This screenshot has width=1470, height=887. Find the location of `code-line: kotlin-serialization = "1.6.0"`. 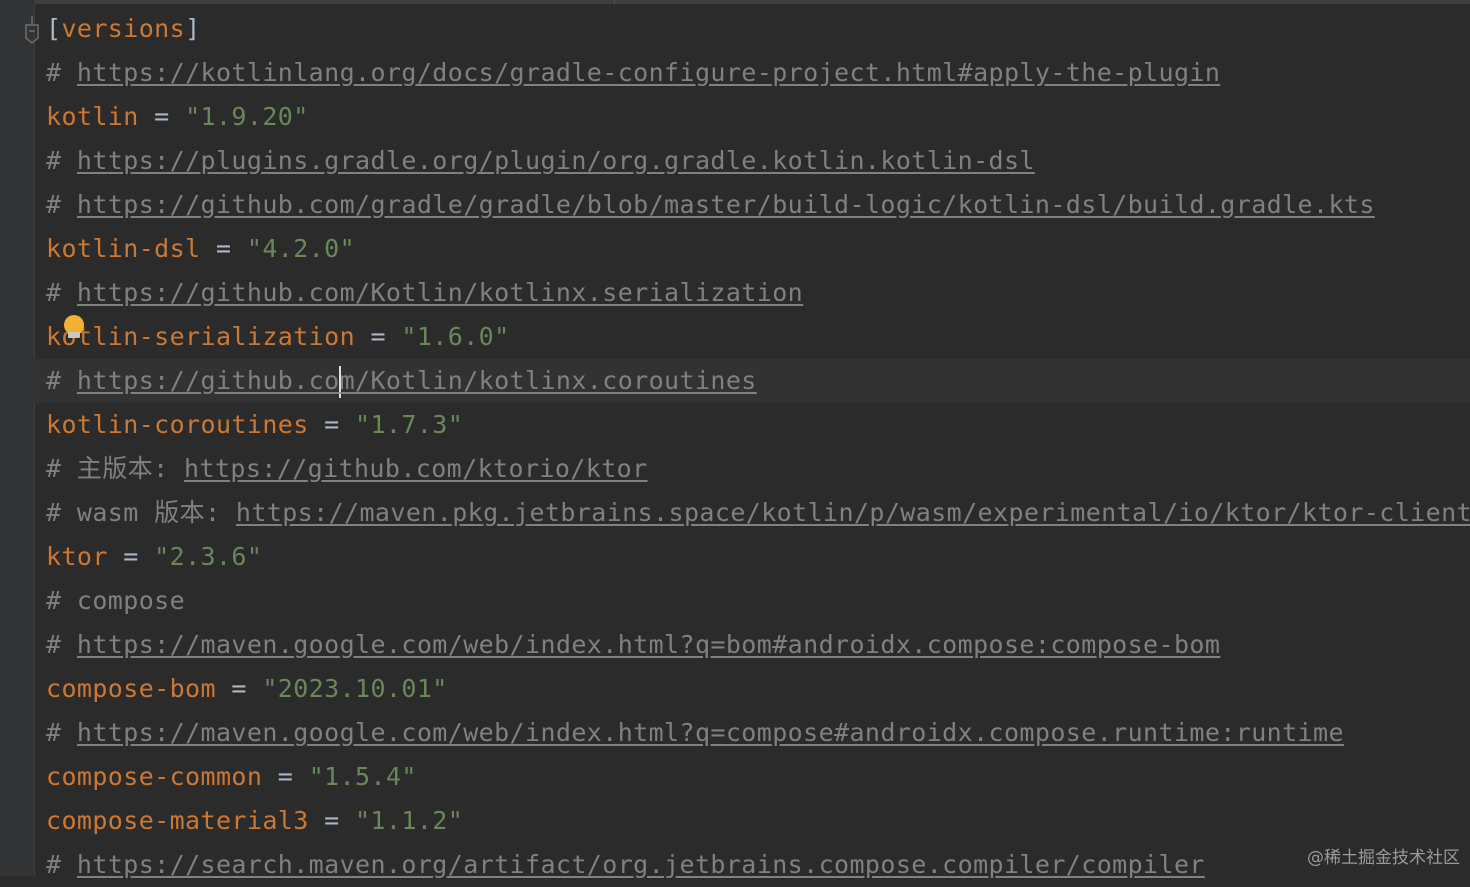

code-line: kotlin-serialization = "1.6.0" is located at coordinates (758, 337).